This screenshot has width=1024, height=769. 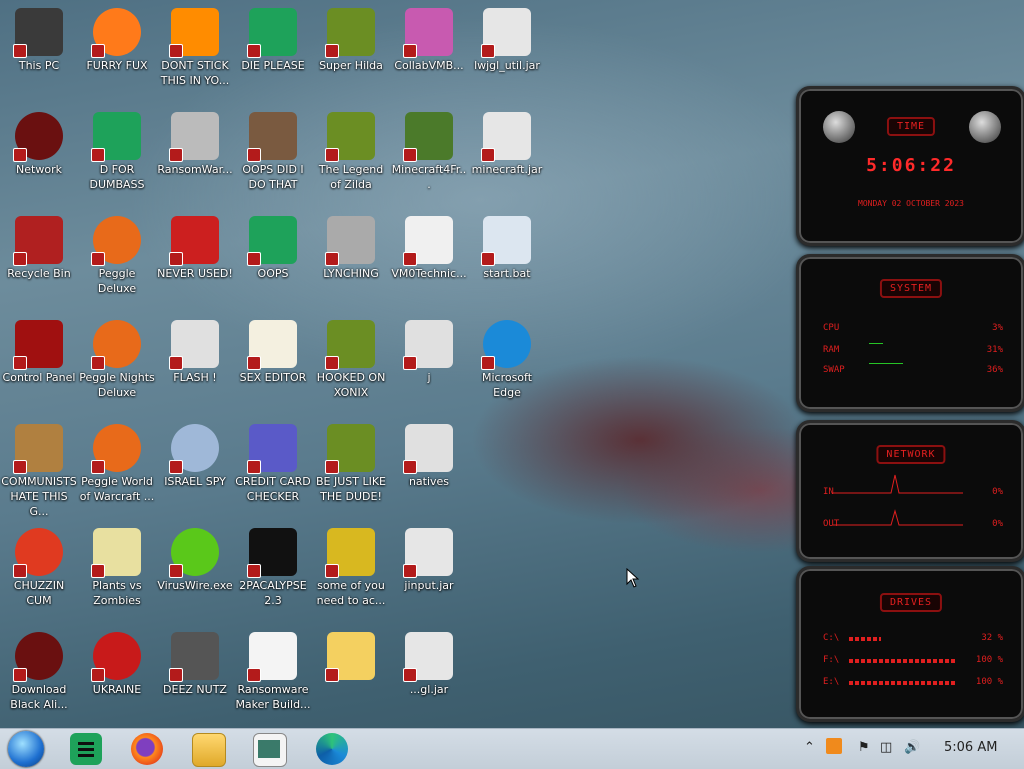 I want to click on taskbar-app-green, so click(x=86, y=749).